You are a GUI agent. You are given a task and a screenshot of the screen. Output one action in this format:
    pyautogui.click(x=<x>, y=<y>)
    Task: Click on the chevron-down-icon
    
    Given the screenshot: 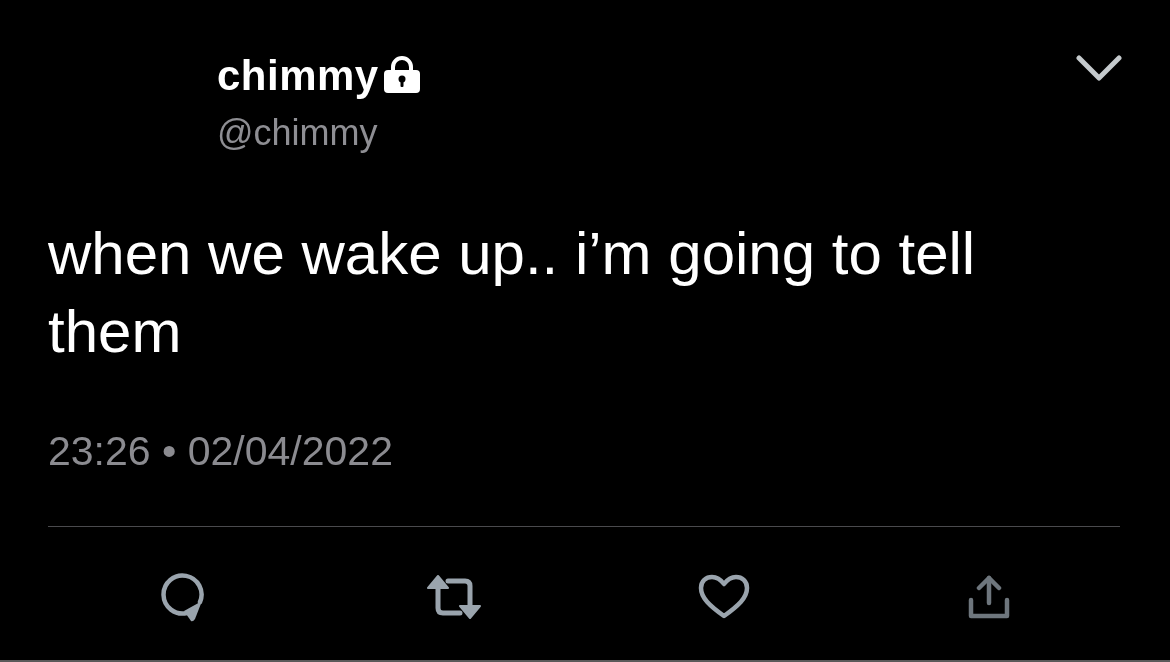 What is the action you would take?
    pyautogui.click(x=1099, y=68)
    